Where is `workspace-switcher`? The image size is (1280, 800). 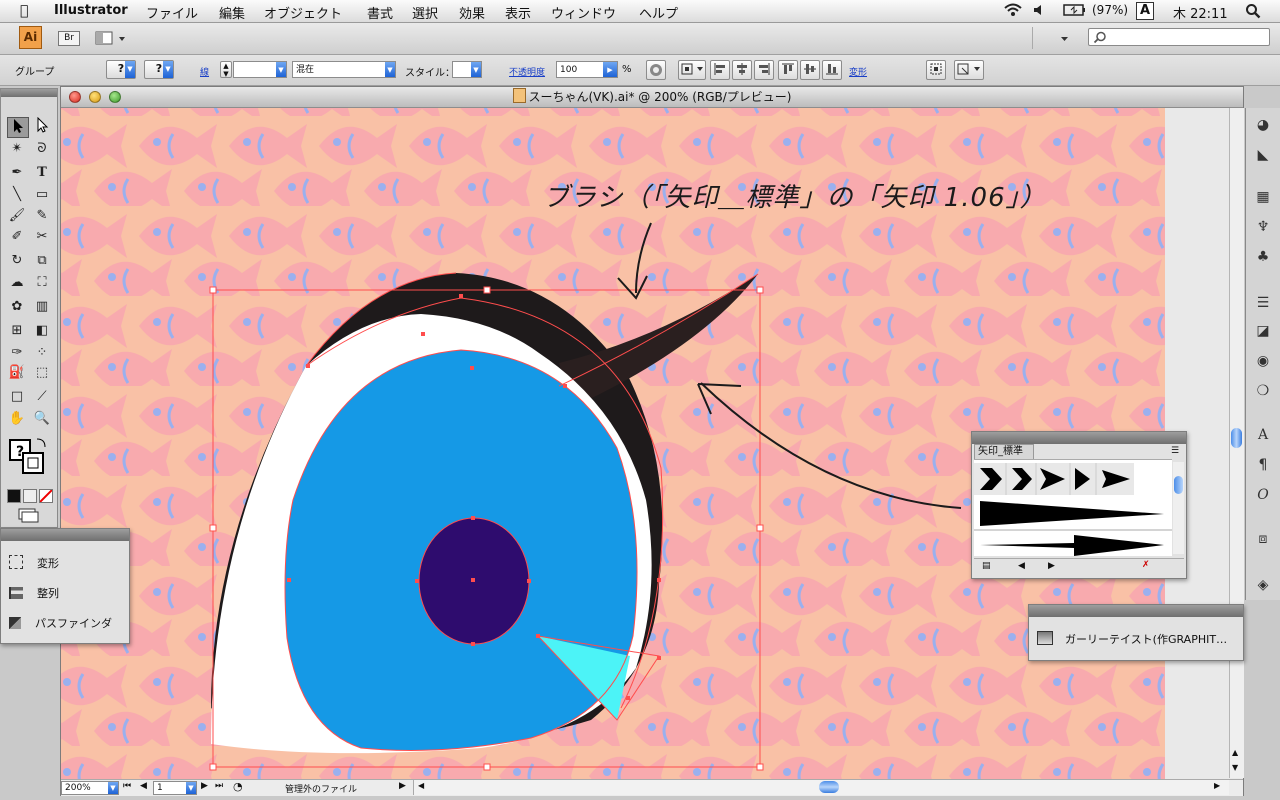
workspace-switcher is located at coordinates (1055, 38).